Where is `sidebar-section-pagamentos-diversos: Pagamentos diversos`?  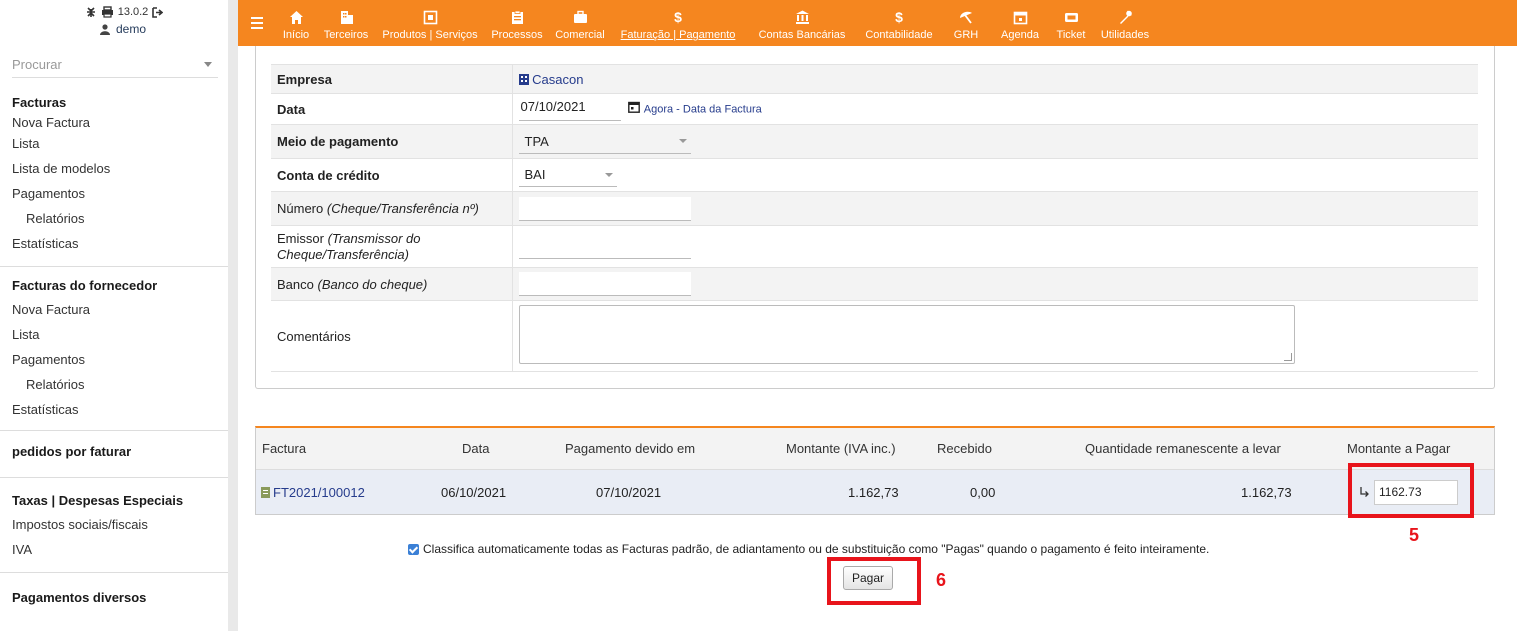
sidebar-section-pagamentos-diversos: Pagamentos diversos is located at coordinates (114, 592).